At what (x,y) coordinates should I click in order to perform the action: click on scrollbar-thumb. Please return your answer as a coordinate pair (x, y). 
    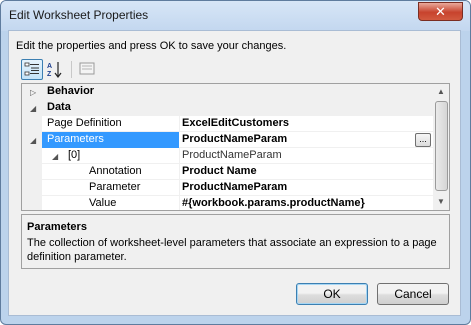
    Looking at the image, I should click on (441, 146).